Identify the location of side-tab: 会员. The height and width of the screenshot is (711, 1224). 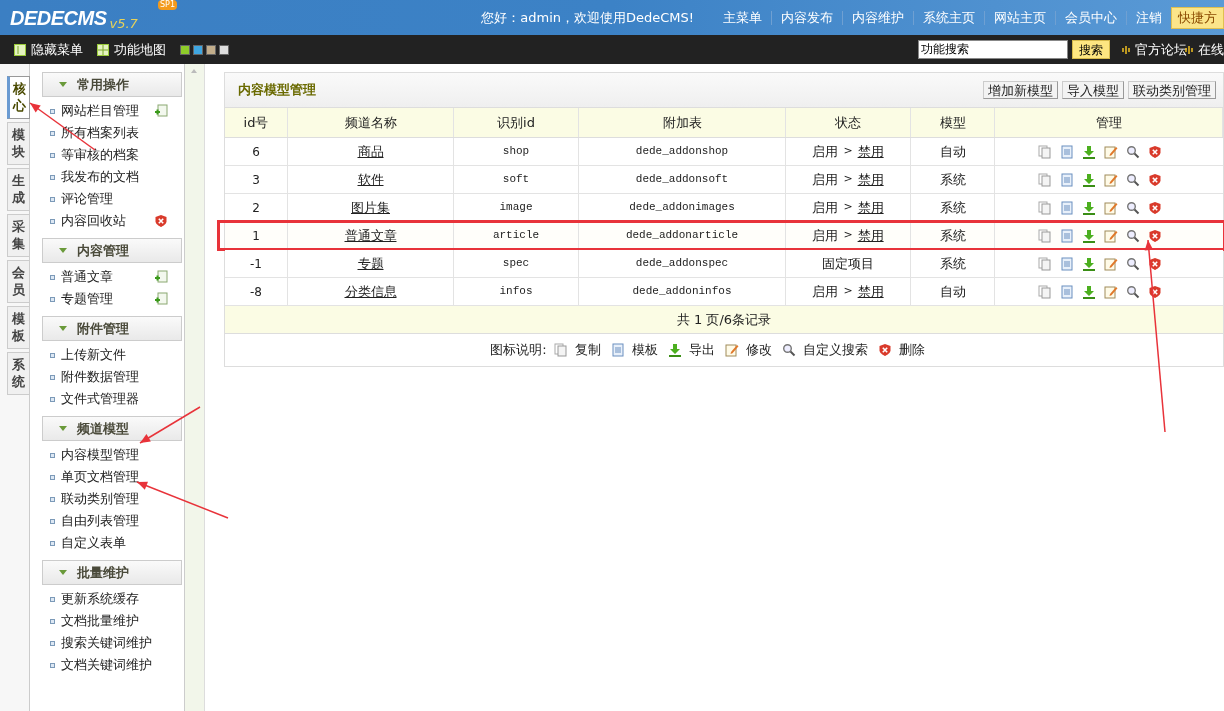
(18, 281).